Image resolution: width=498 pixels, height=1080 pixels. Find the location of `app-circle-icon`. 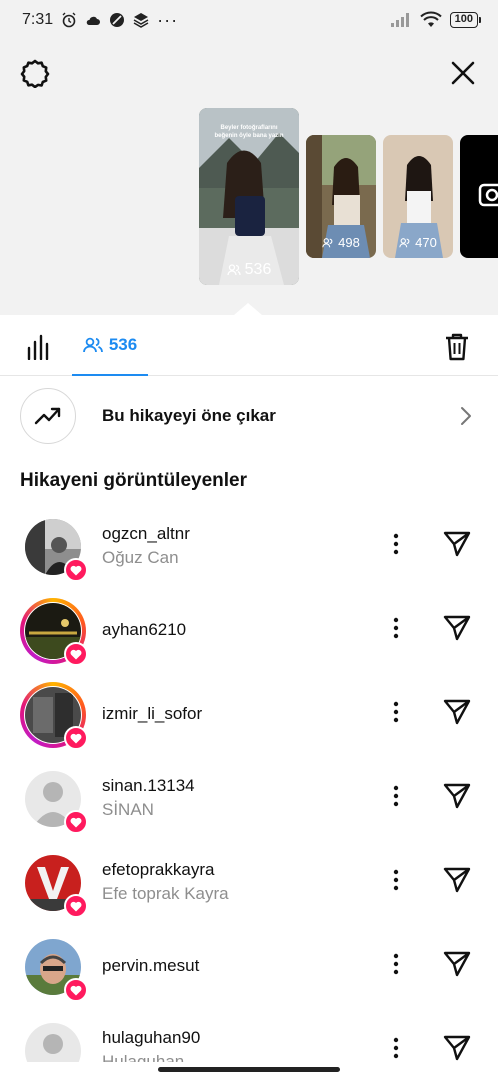

app-circle-icon is located at coordinates (117, 20).